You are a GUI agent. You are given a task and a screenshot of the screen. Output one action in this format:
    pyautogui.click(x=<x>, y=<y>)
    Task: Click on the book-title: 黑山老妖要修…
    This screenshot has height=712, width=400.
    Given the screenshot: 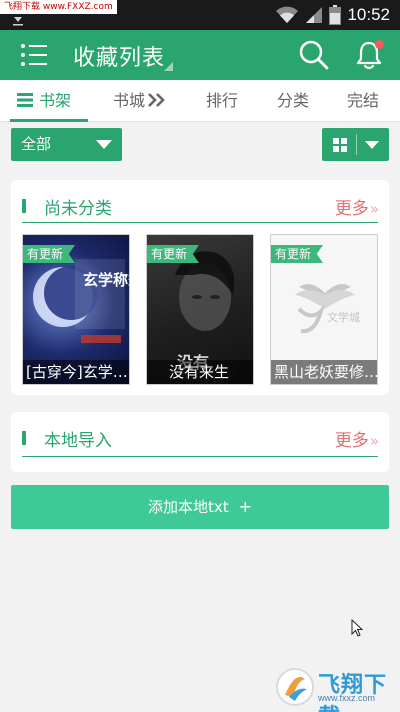 What is the action you would take?
    pyautogui.click(x=324, y=372)
    